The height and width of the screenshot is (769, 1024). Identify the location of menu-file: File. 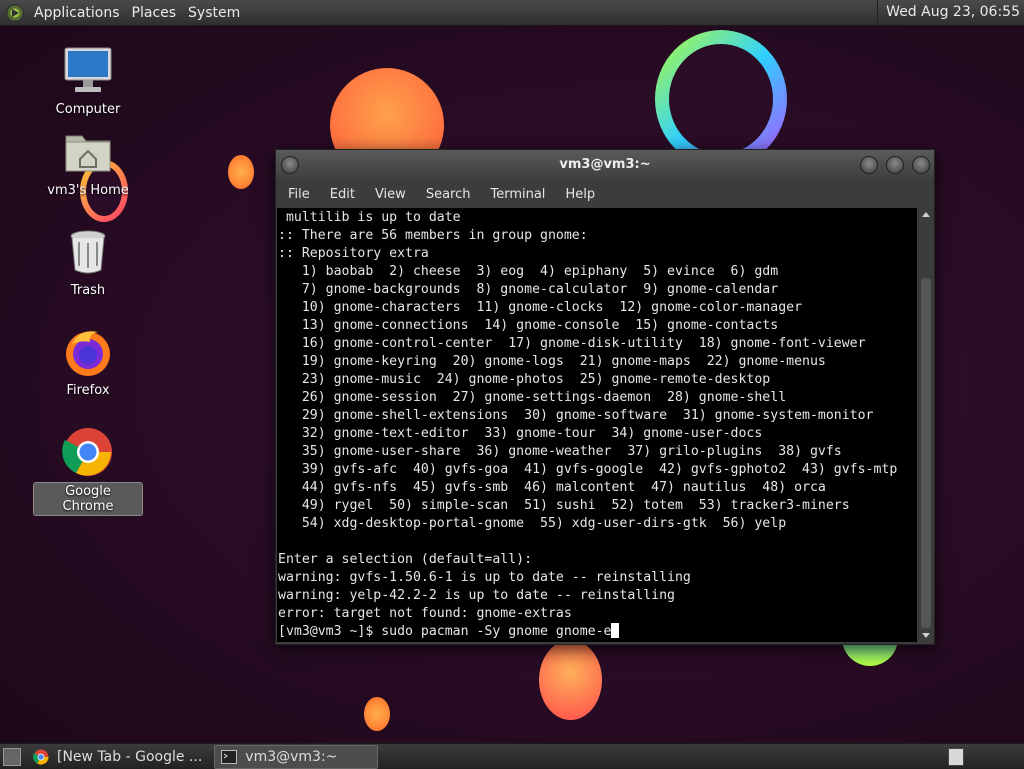
(299, 194).